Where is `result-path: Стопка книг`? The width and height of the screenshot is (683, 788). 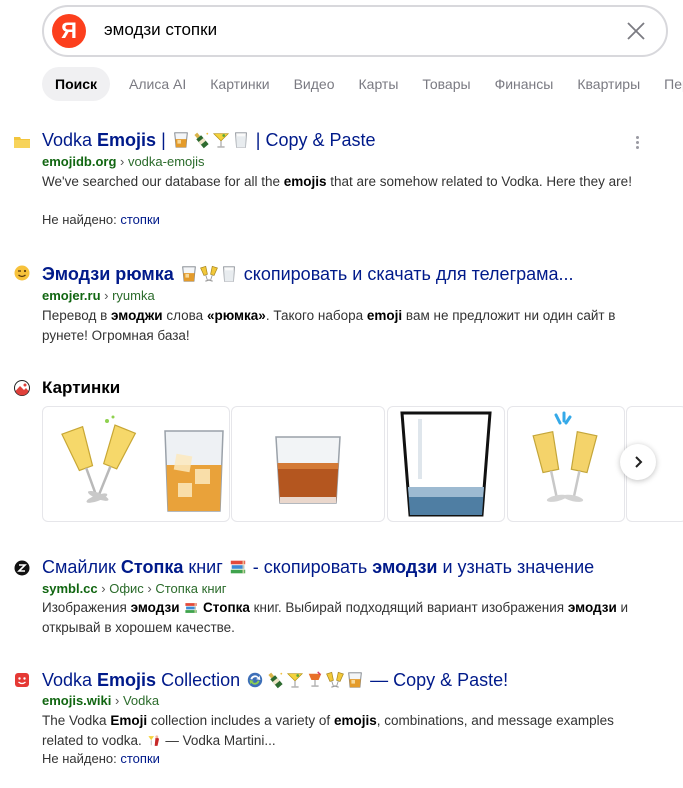 result-path: Стопка книг is located at coordinates (190, 588).